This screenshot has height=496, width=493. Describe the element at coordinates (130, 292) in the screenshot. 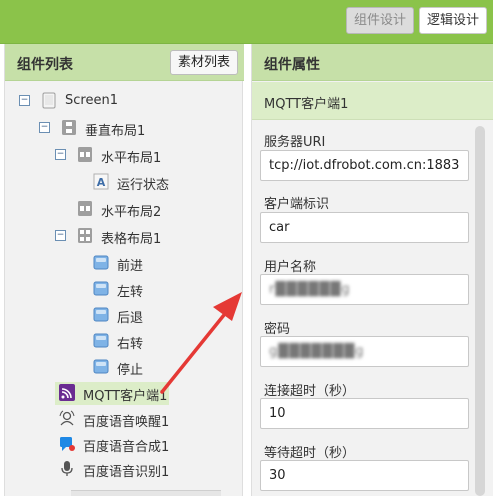

I see `tree-item-label: 左转` at that location.